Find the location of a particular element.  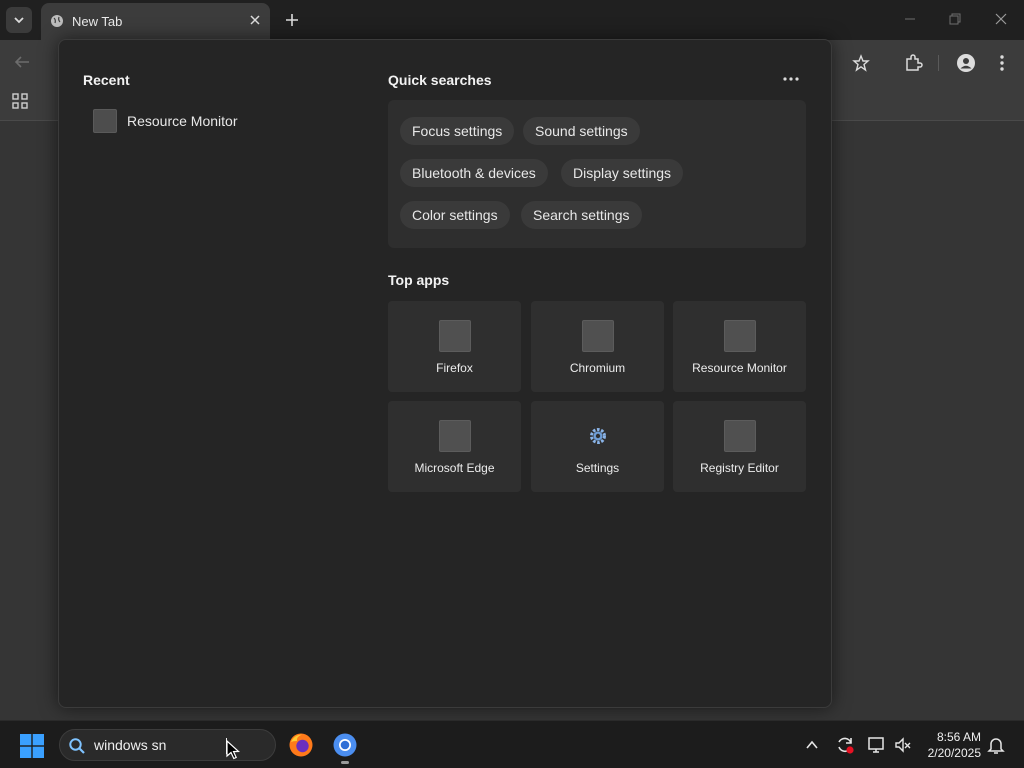

back-arrow-icon is located at coordinates (22, 62).